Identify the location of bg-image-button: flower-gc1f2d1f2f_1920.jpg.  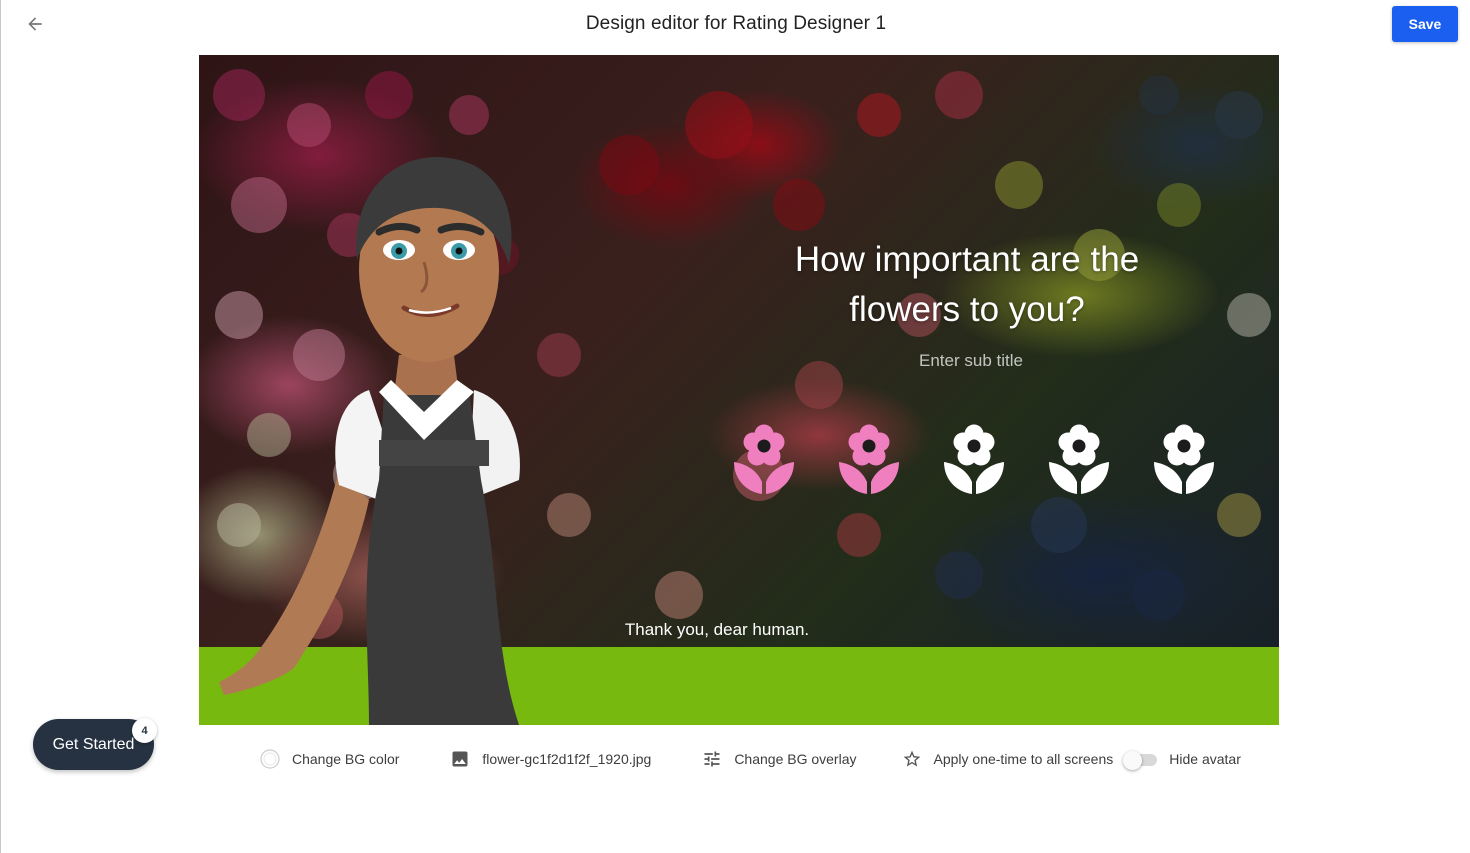
(550, 759).